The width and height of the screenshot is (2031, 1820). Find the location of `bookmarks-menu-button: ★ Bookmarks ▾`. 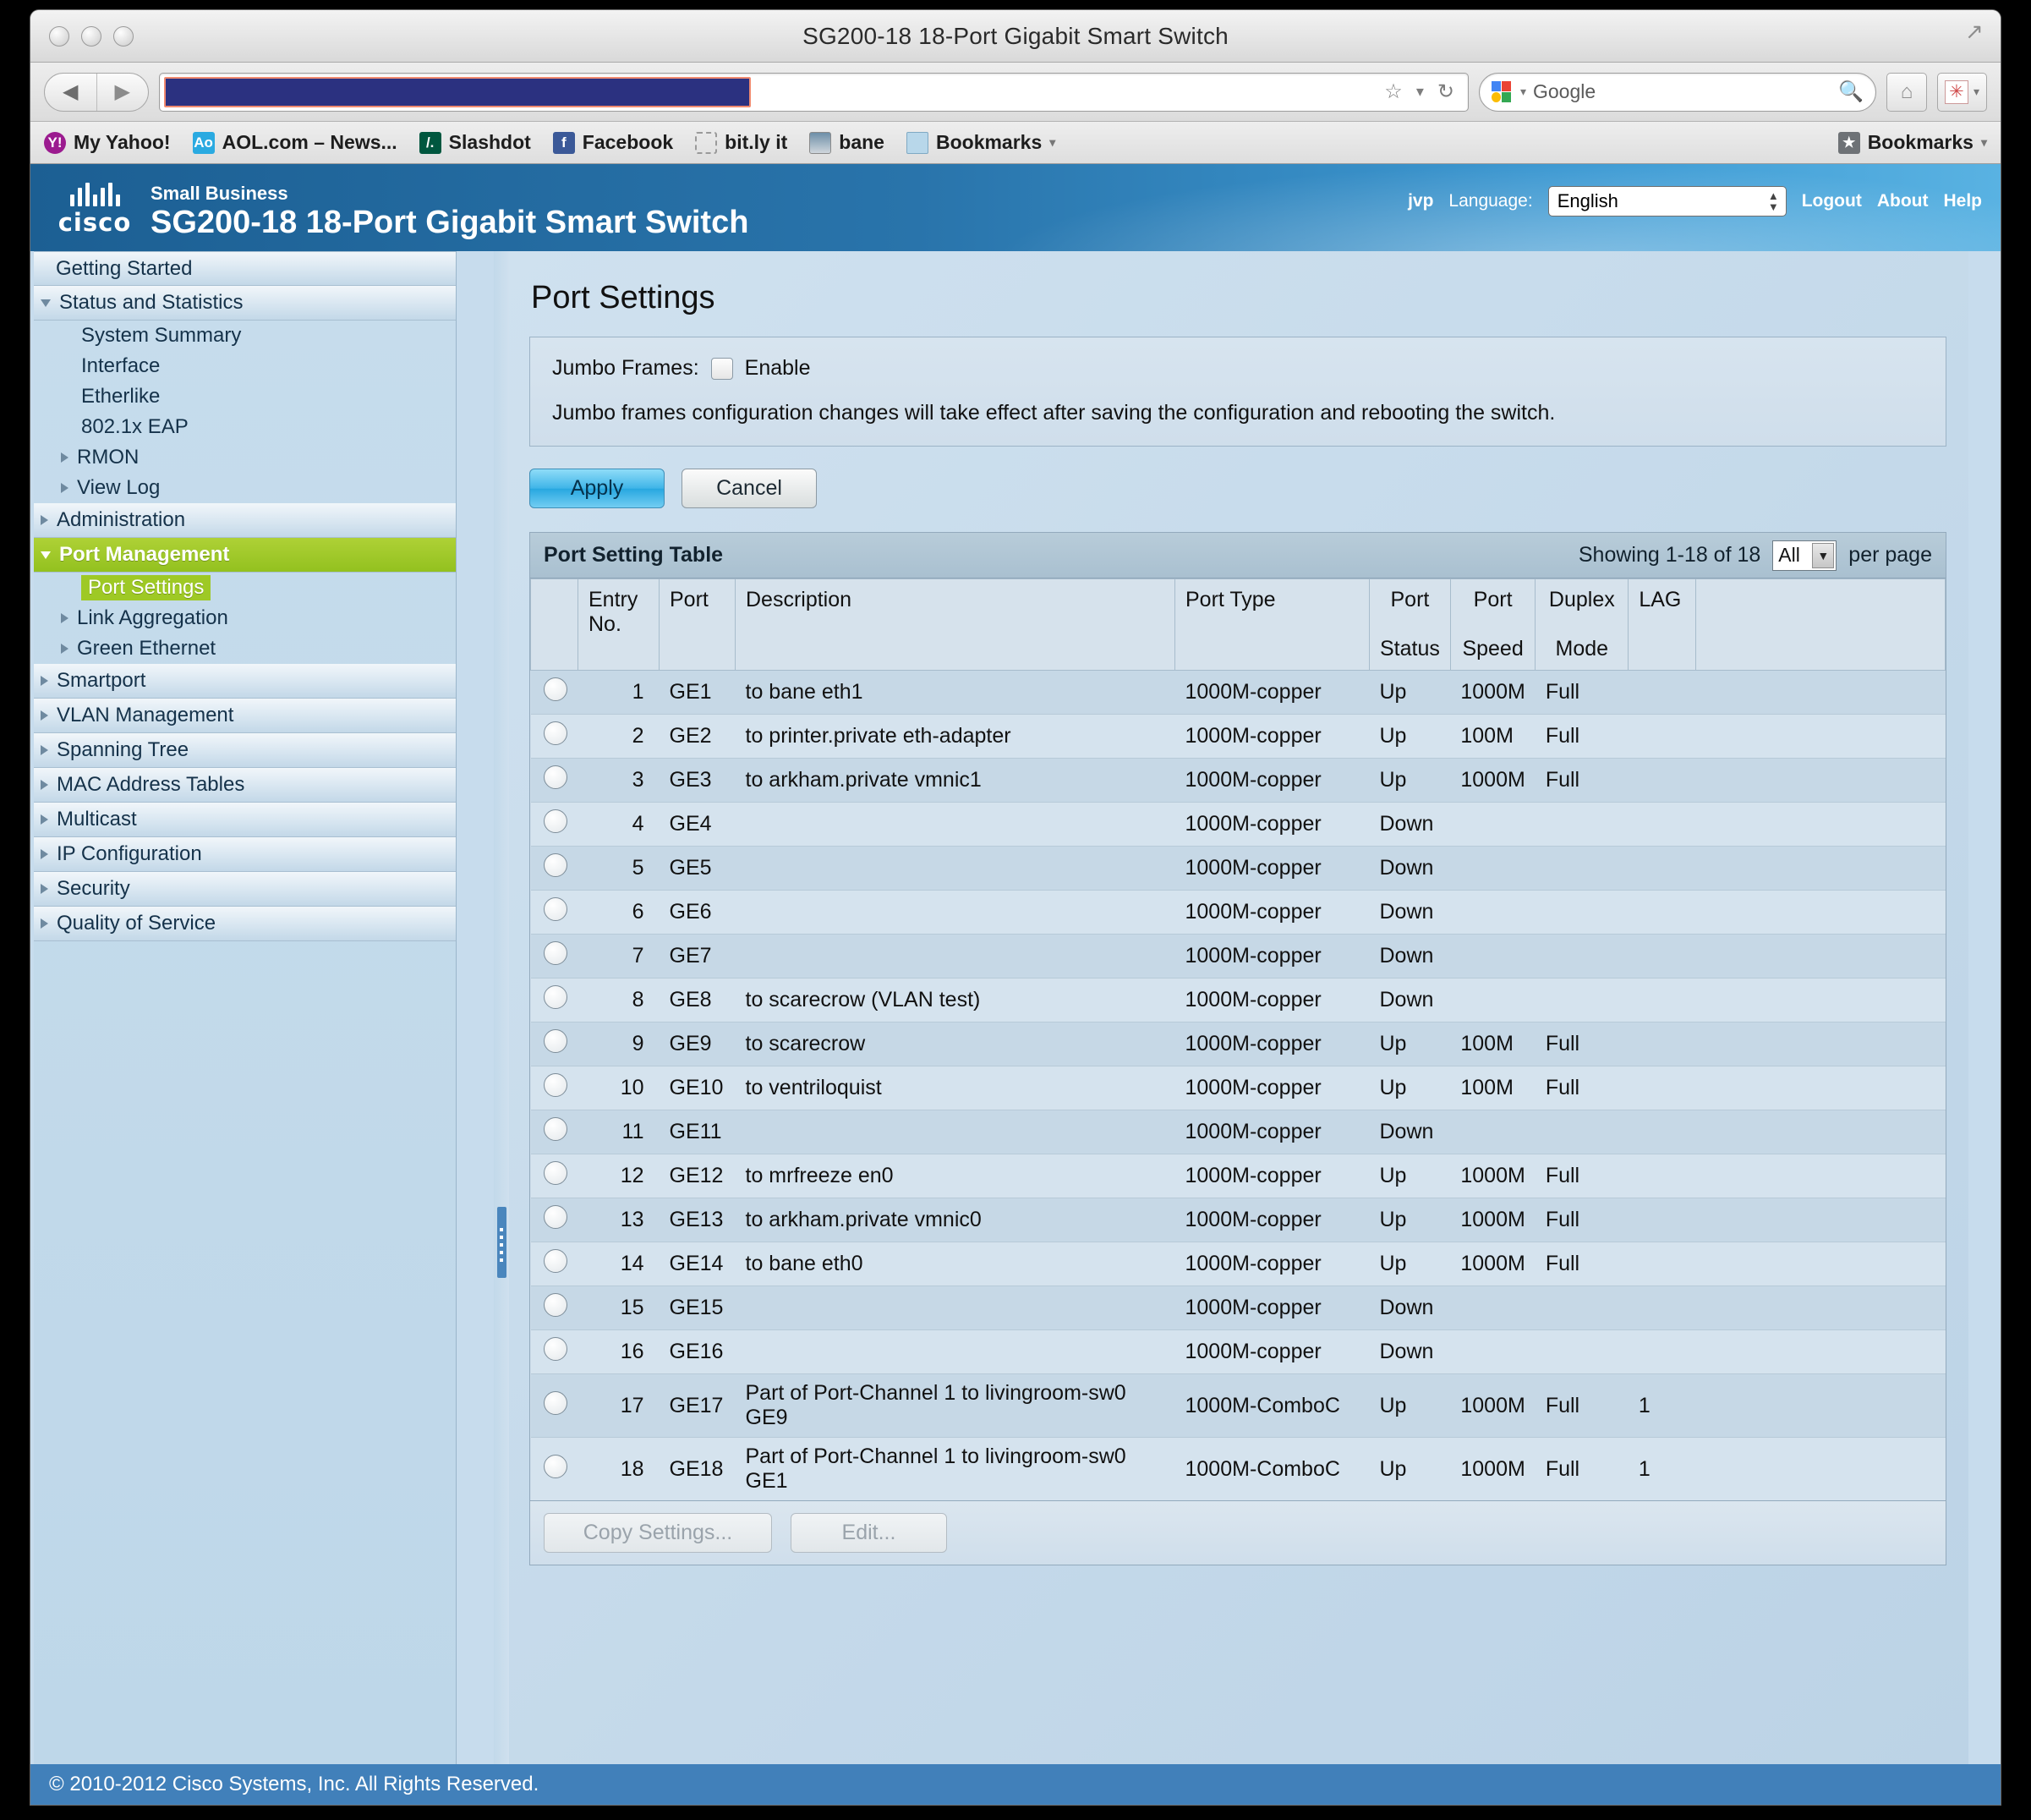

bookmarks-menu-button: ★ Bookmarks ▾ is located at coordinates (1912, 142).